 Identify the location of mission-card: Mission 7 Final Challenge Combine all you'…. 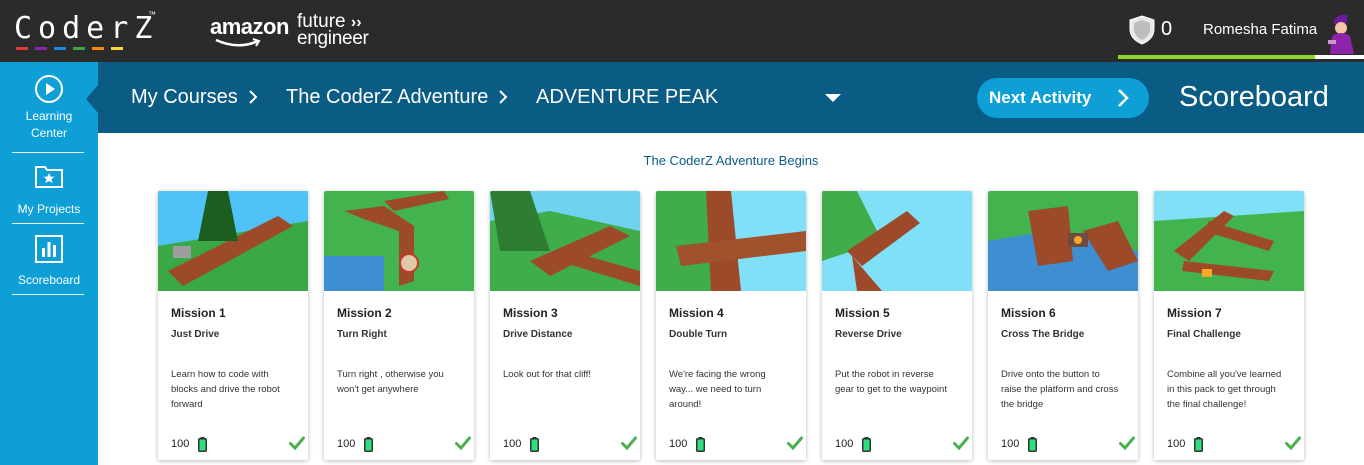
(1229, 325).